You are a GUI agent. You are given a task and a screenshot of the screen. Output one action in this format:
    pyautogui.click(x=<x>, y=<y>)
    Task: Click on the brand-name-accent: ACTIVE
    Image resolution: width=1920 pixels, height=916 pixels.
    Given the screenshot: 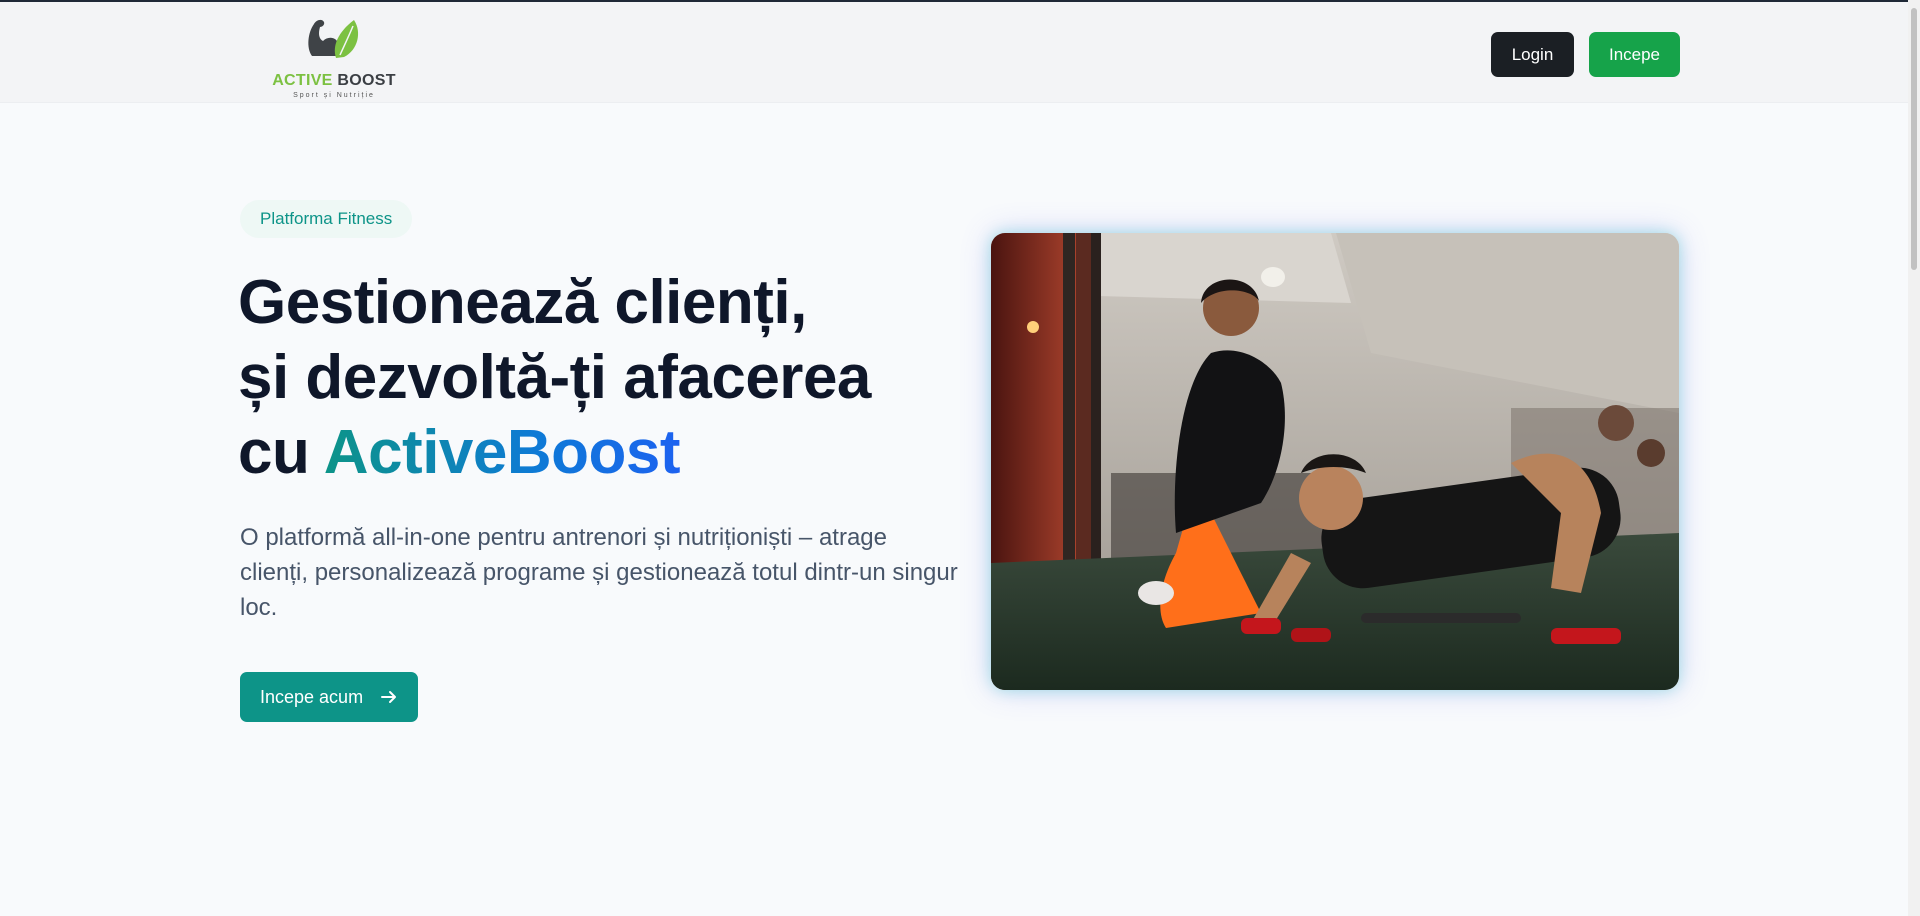 What is the action you would take?
    pyautogui.click(x=302, y=80)
    